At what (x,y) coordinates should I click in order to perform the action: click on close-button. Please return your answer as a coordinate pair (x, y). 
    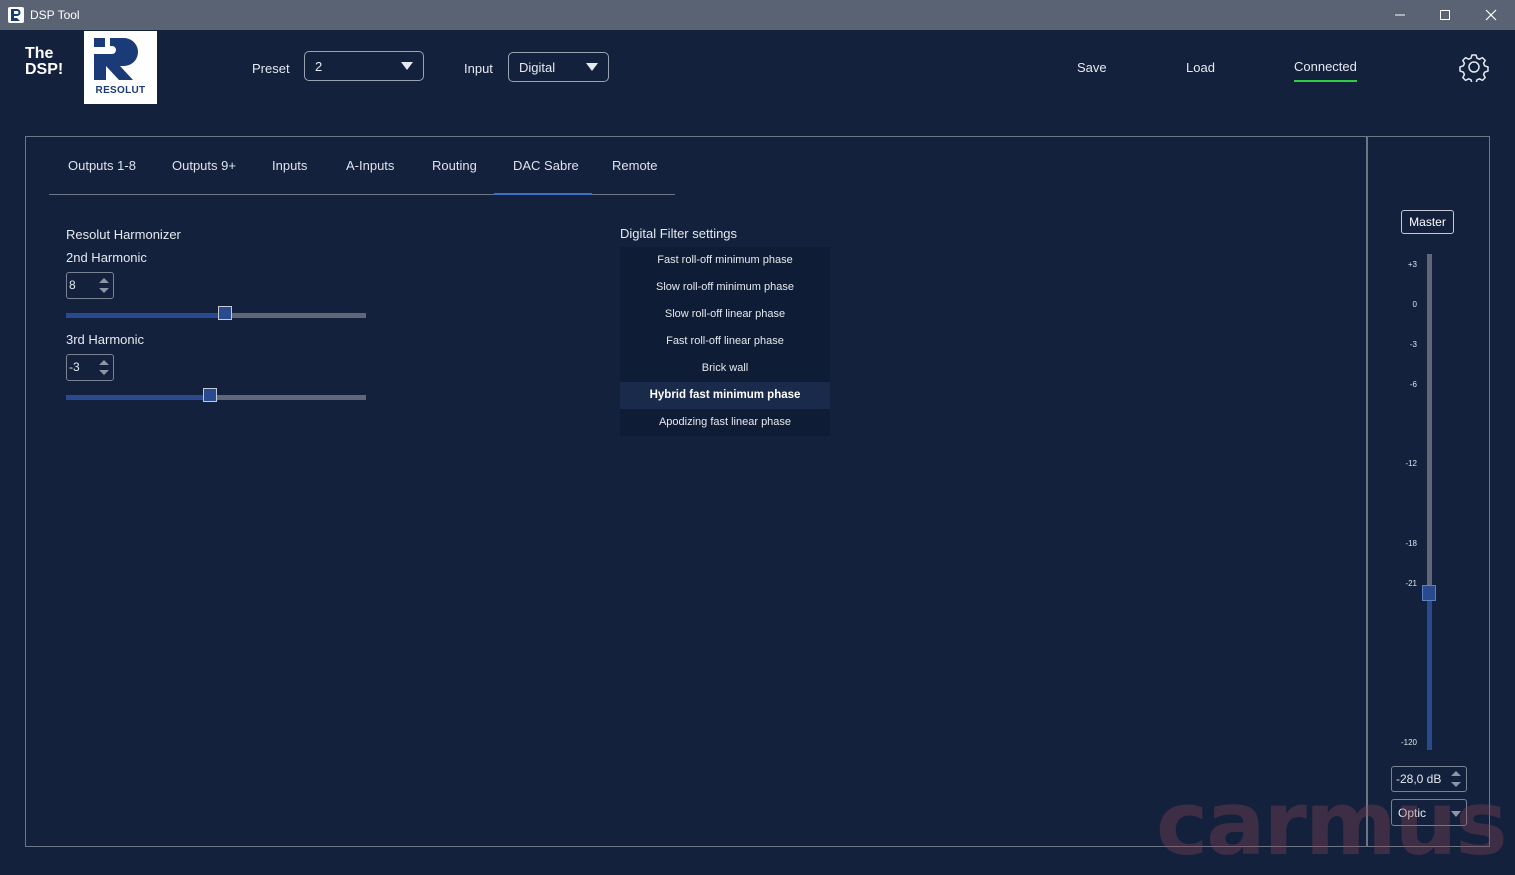
    Looking at the image, I should click on (1491, 15).